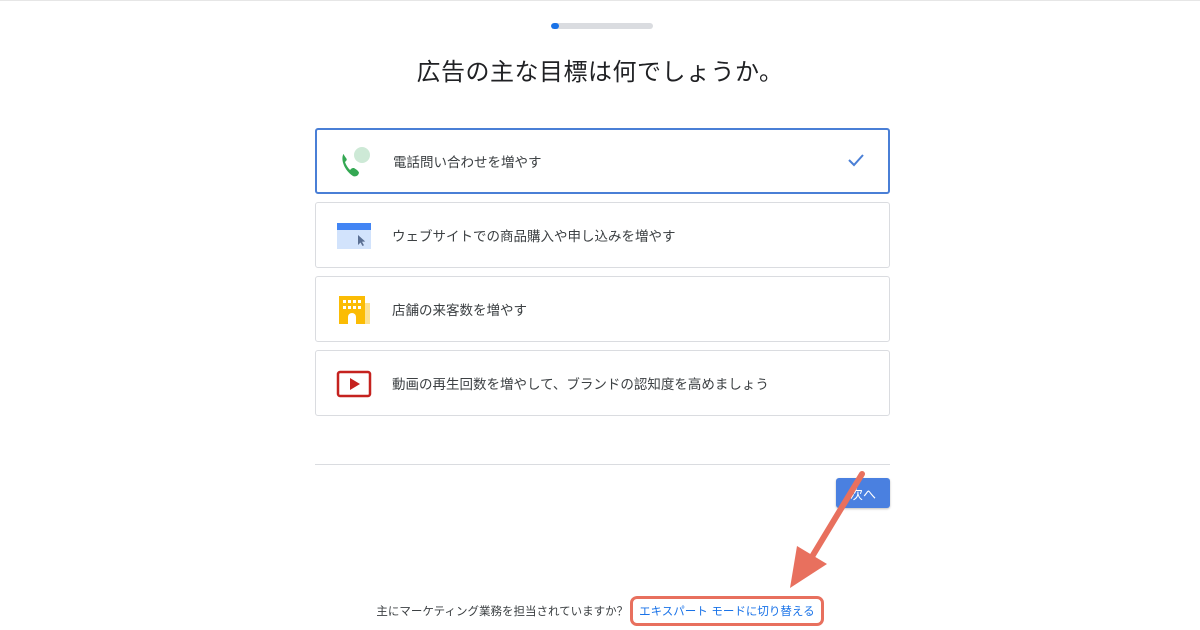 This screenshot has width=1200, height=630. I want to click on goal-option-label: 電話問い合わせを増やす, so click(467, 163).